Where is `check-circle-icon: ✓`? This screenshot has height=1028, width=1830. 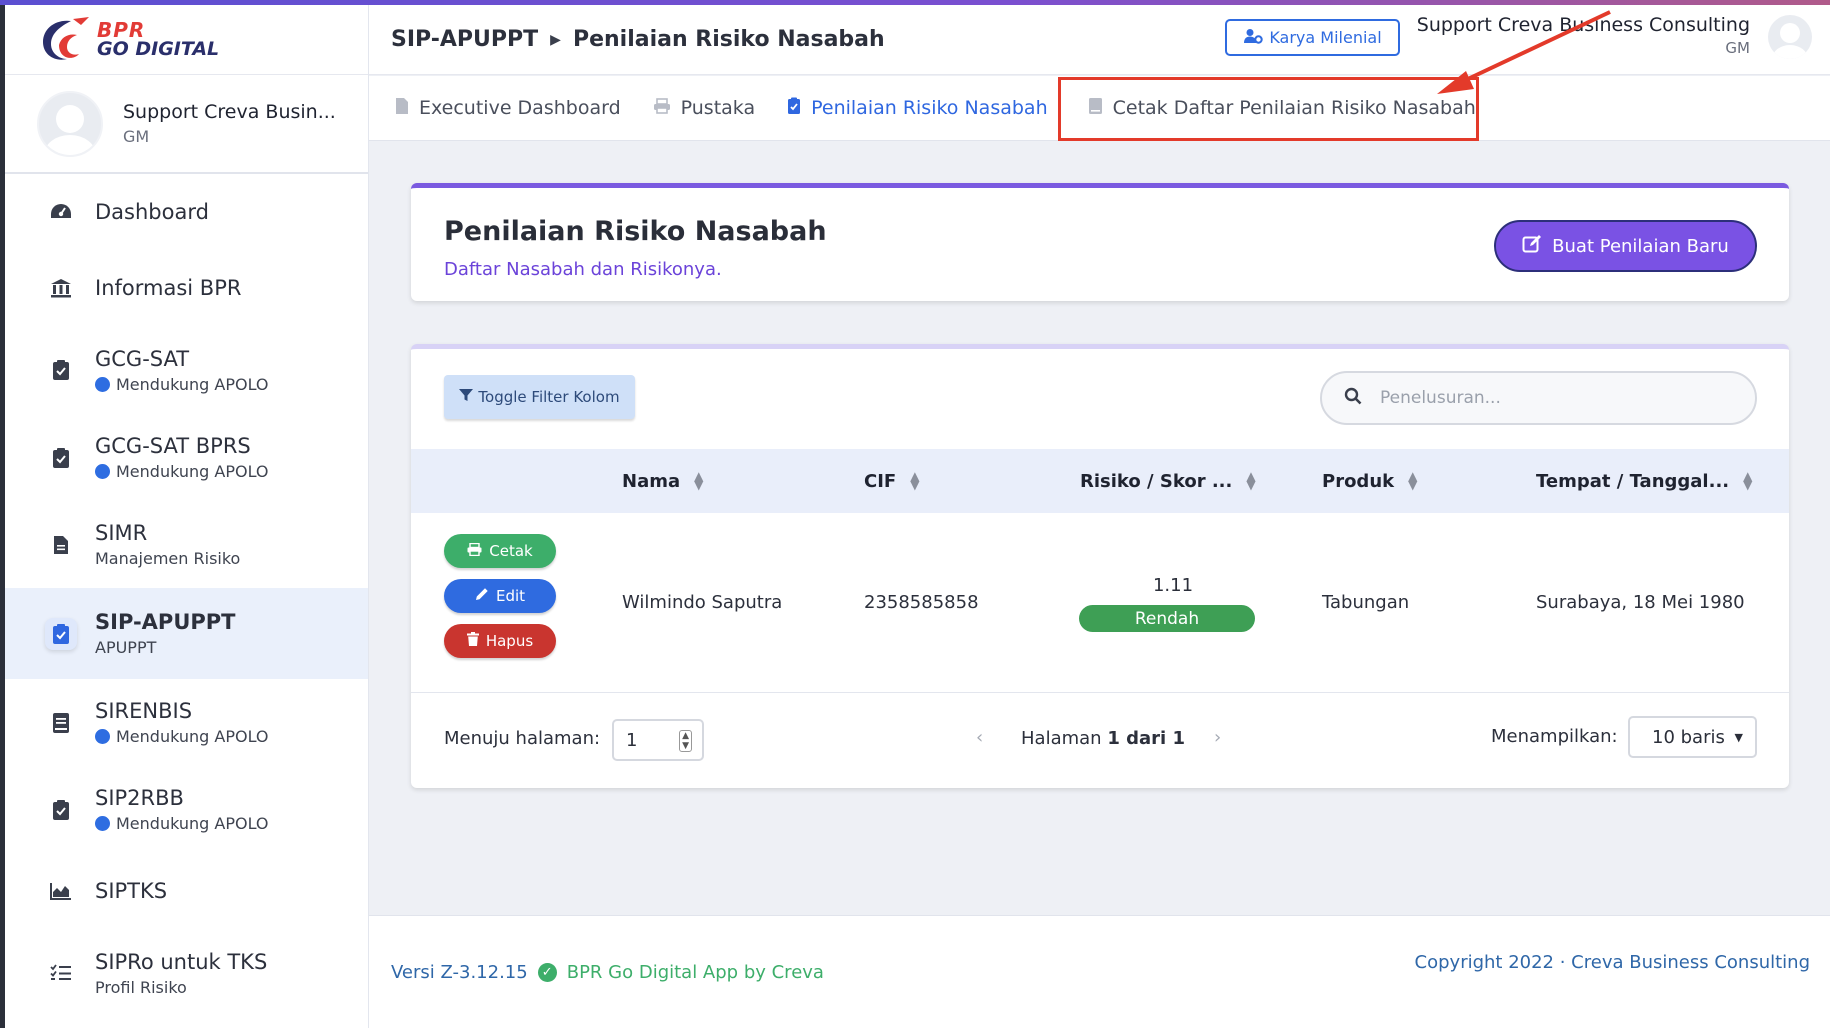
check-circle-icon: ✓ is located at coordinates (547, 972).